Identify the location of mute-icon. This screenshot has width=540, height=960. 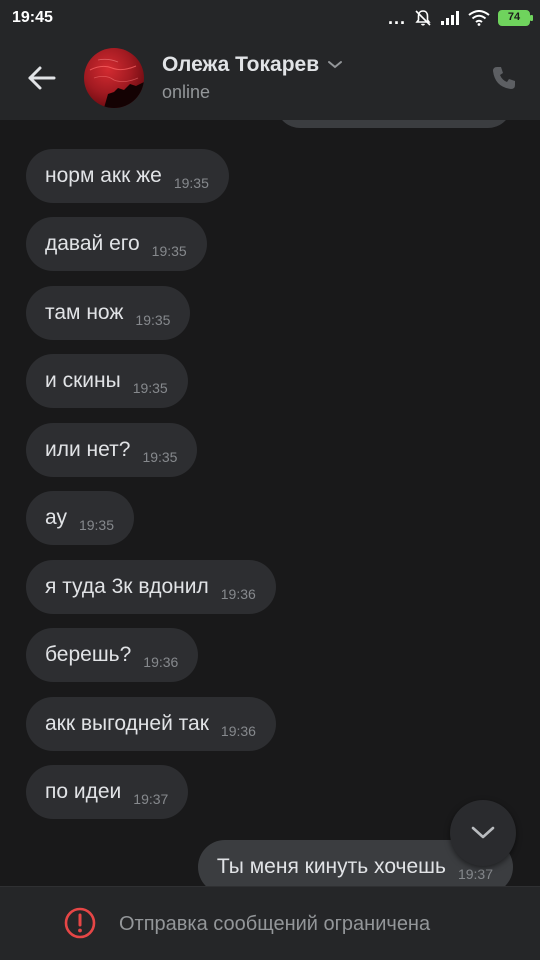
(423, 18).